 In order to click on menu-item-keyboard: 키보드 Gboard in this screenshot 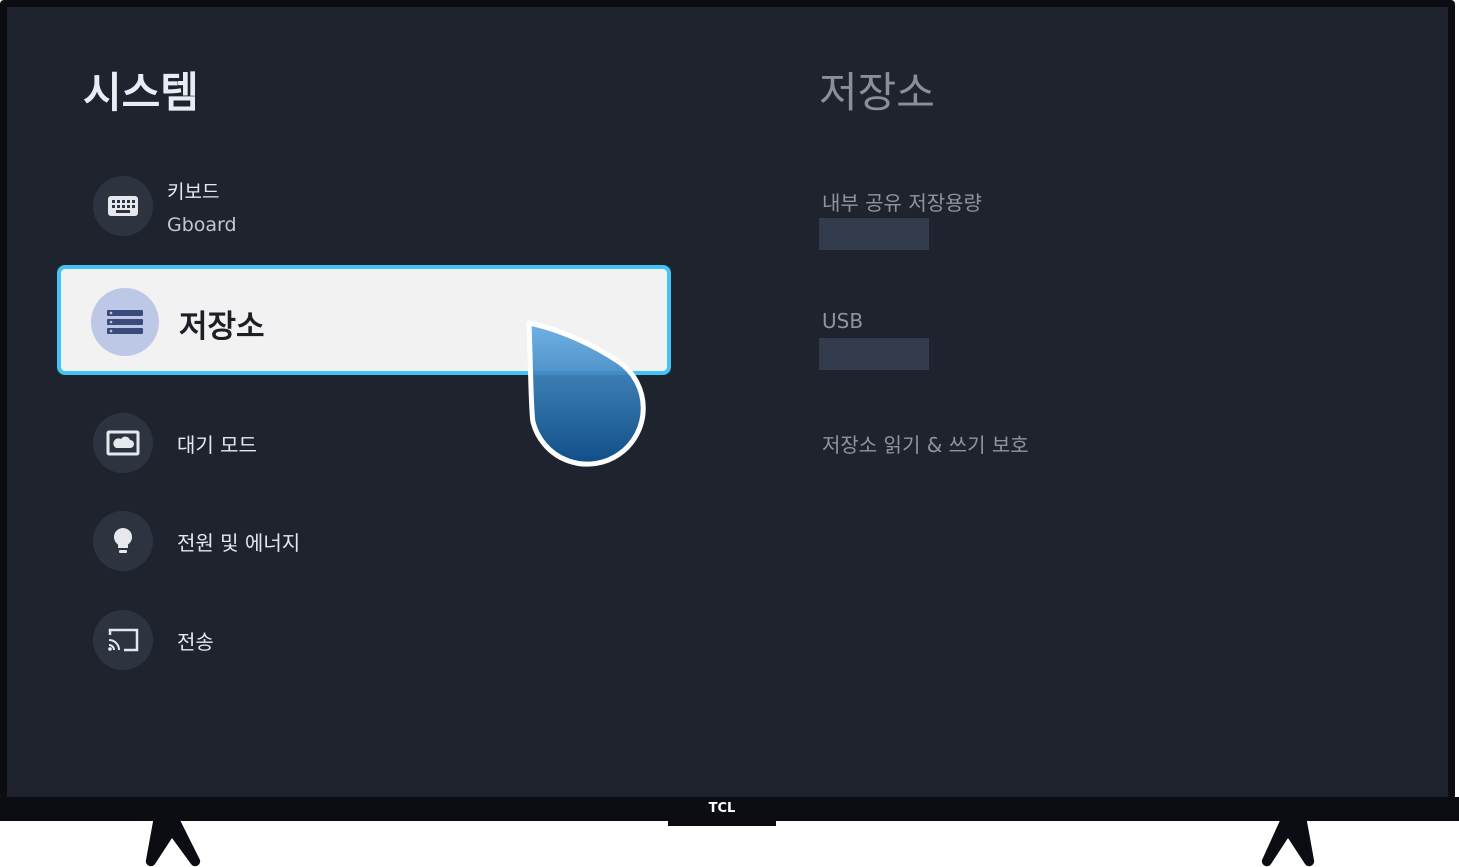, I will do `click(165, 206)`.